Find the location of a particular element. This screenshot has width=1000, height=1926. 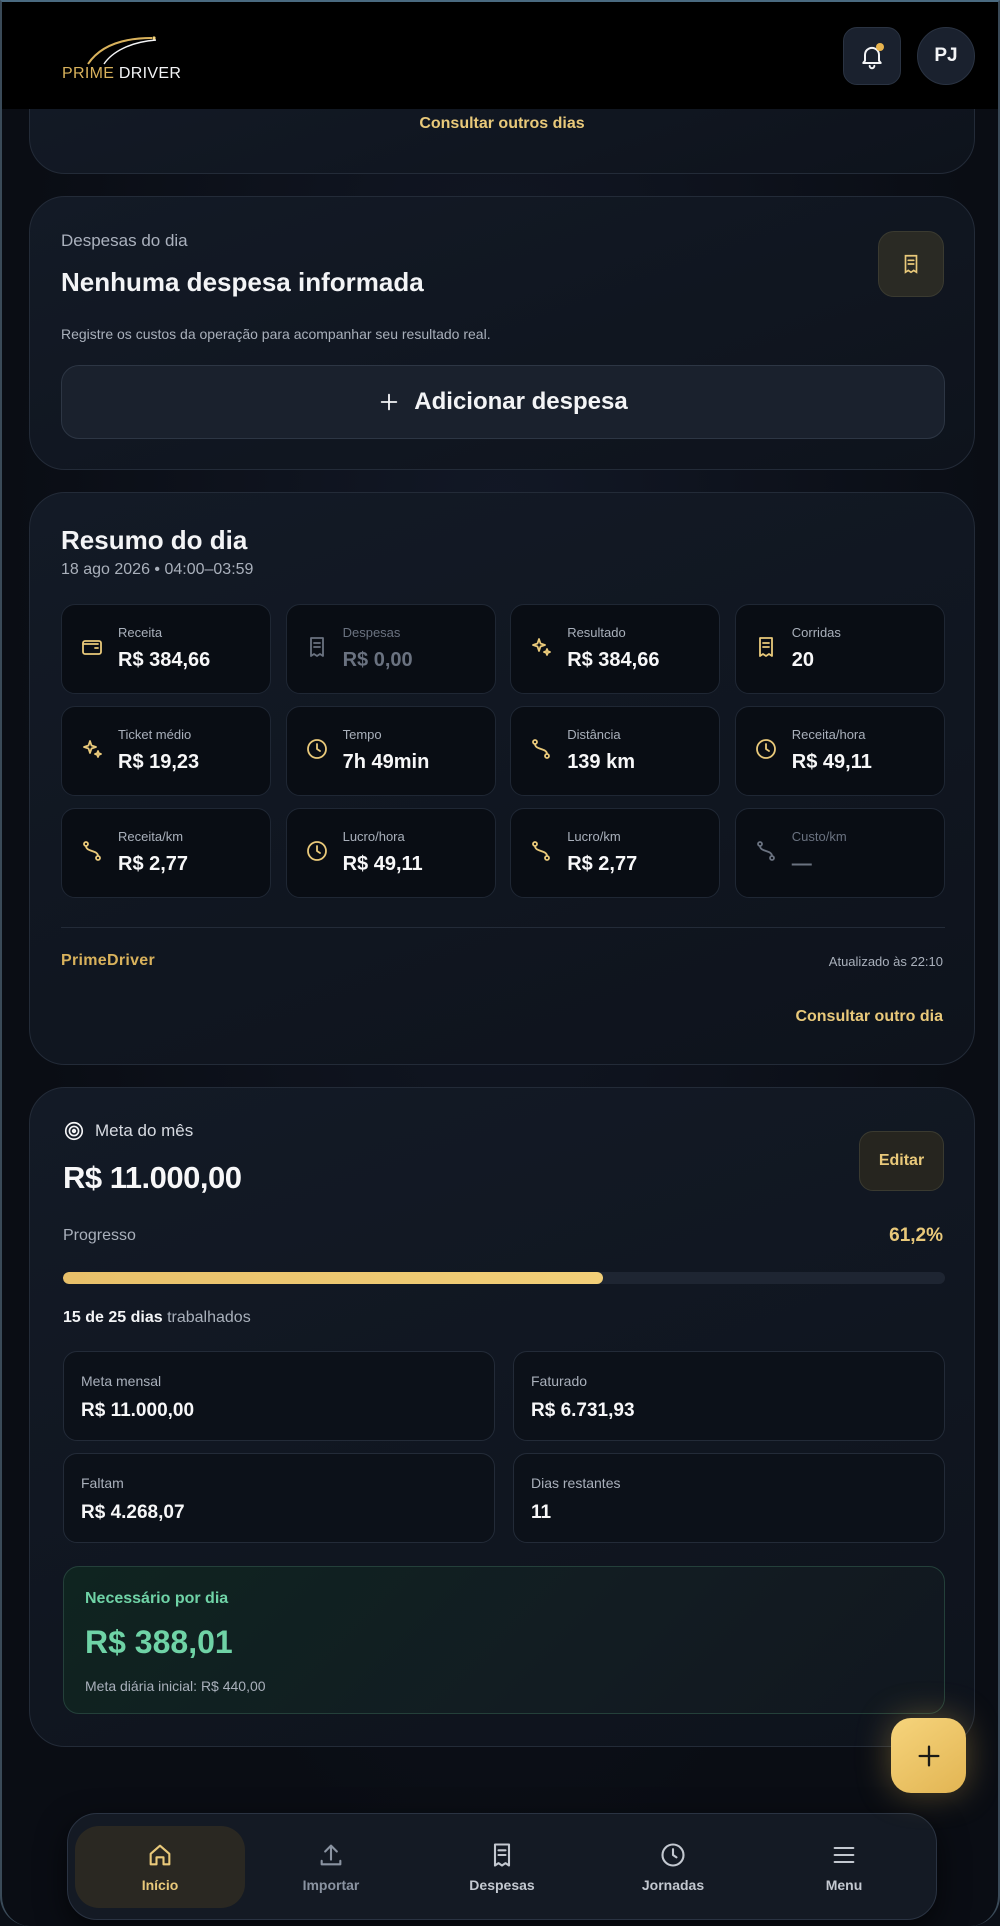

nav-item-menu: Menu is located at coordinates (844, 1867).